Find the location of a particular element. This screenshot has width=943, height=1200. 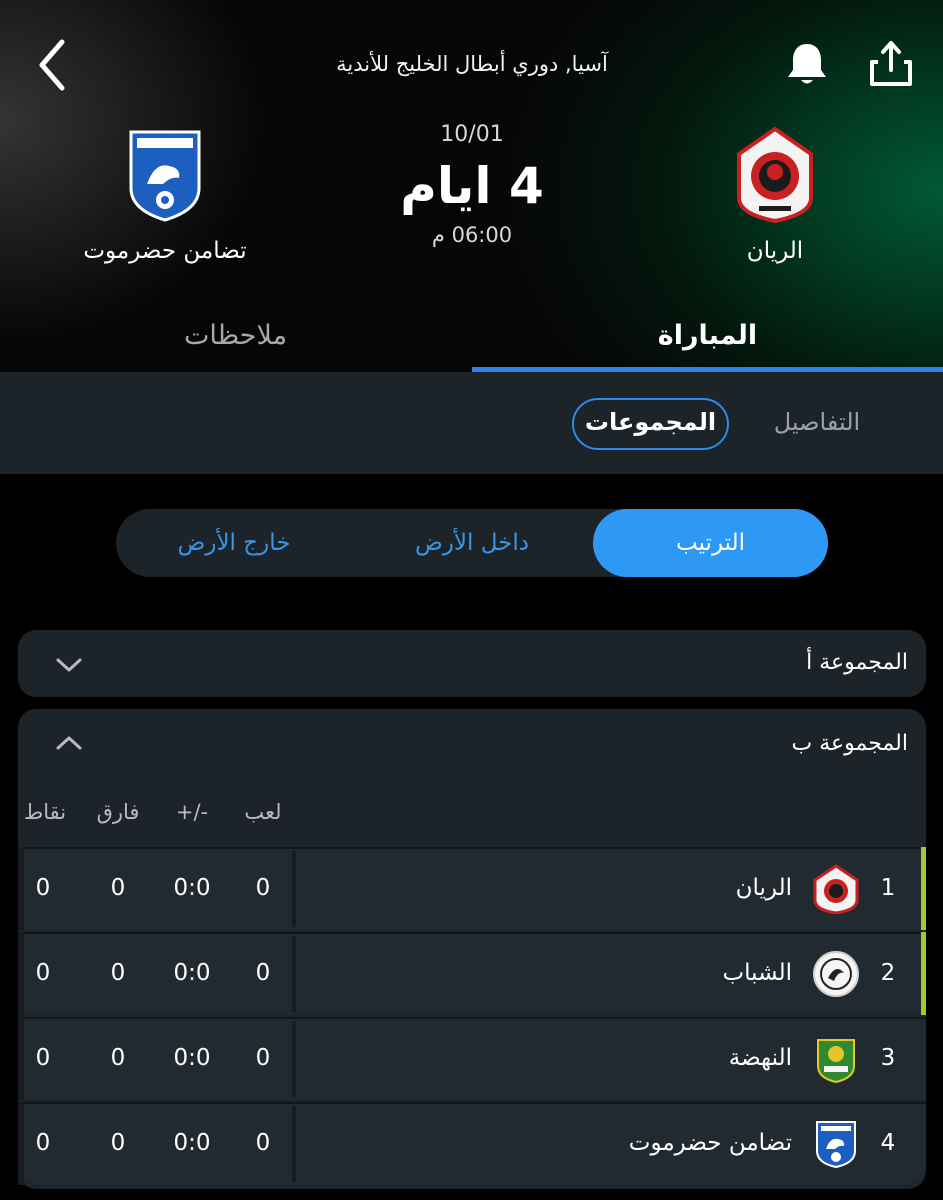

away-team-name: تضامن حضرموت is located at coordinates (165, 251).